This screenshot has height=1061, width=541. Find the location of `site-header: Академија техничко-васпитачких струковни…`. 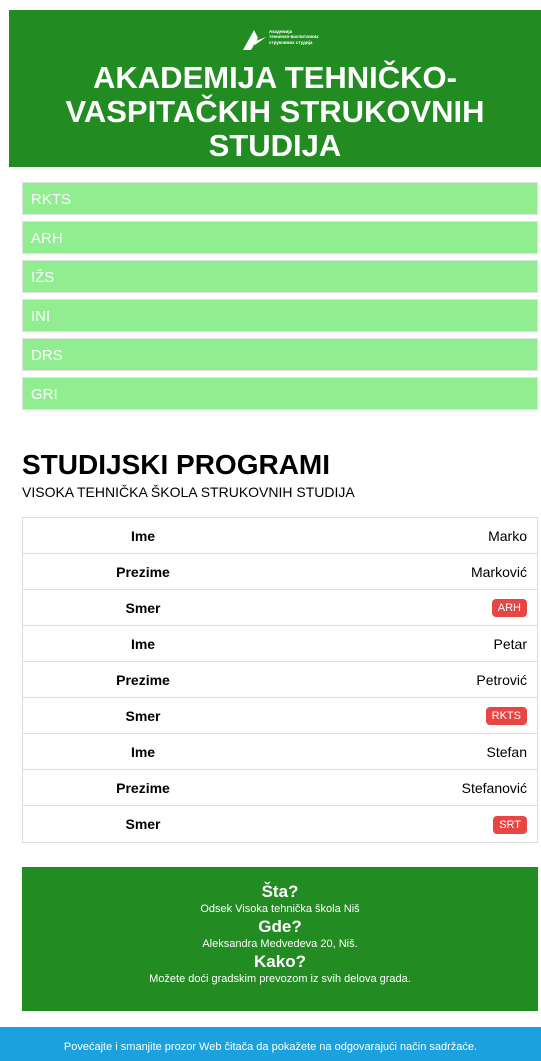

site-header: Академија техничко-васпитачких струковни… is located at coordinates (275, 88).